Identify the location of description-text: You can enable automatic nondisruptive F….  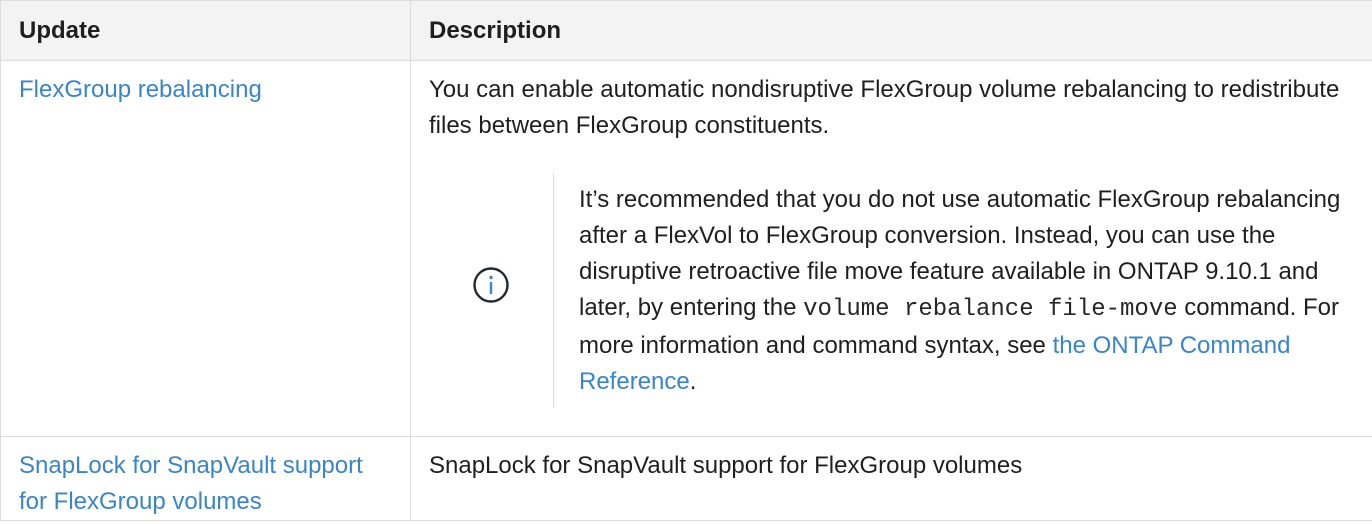
(884, 107).